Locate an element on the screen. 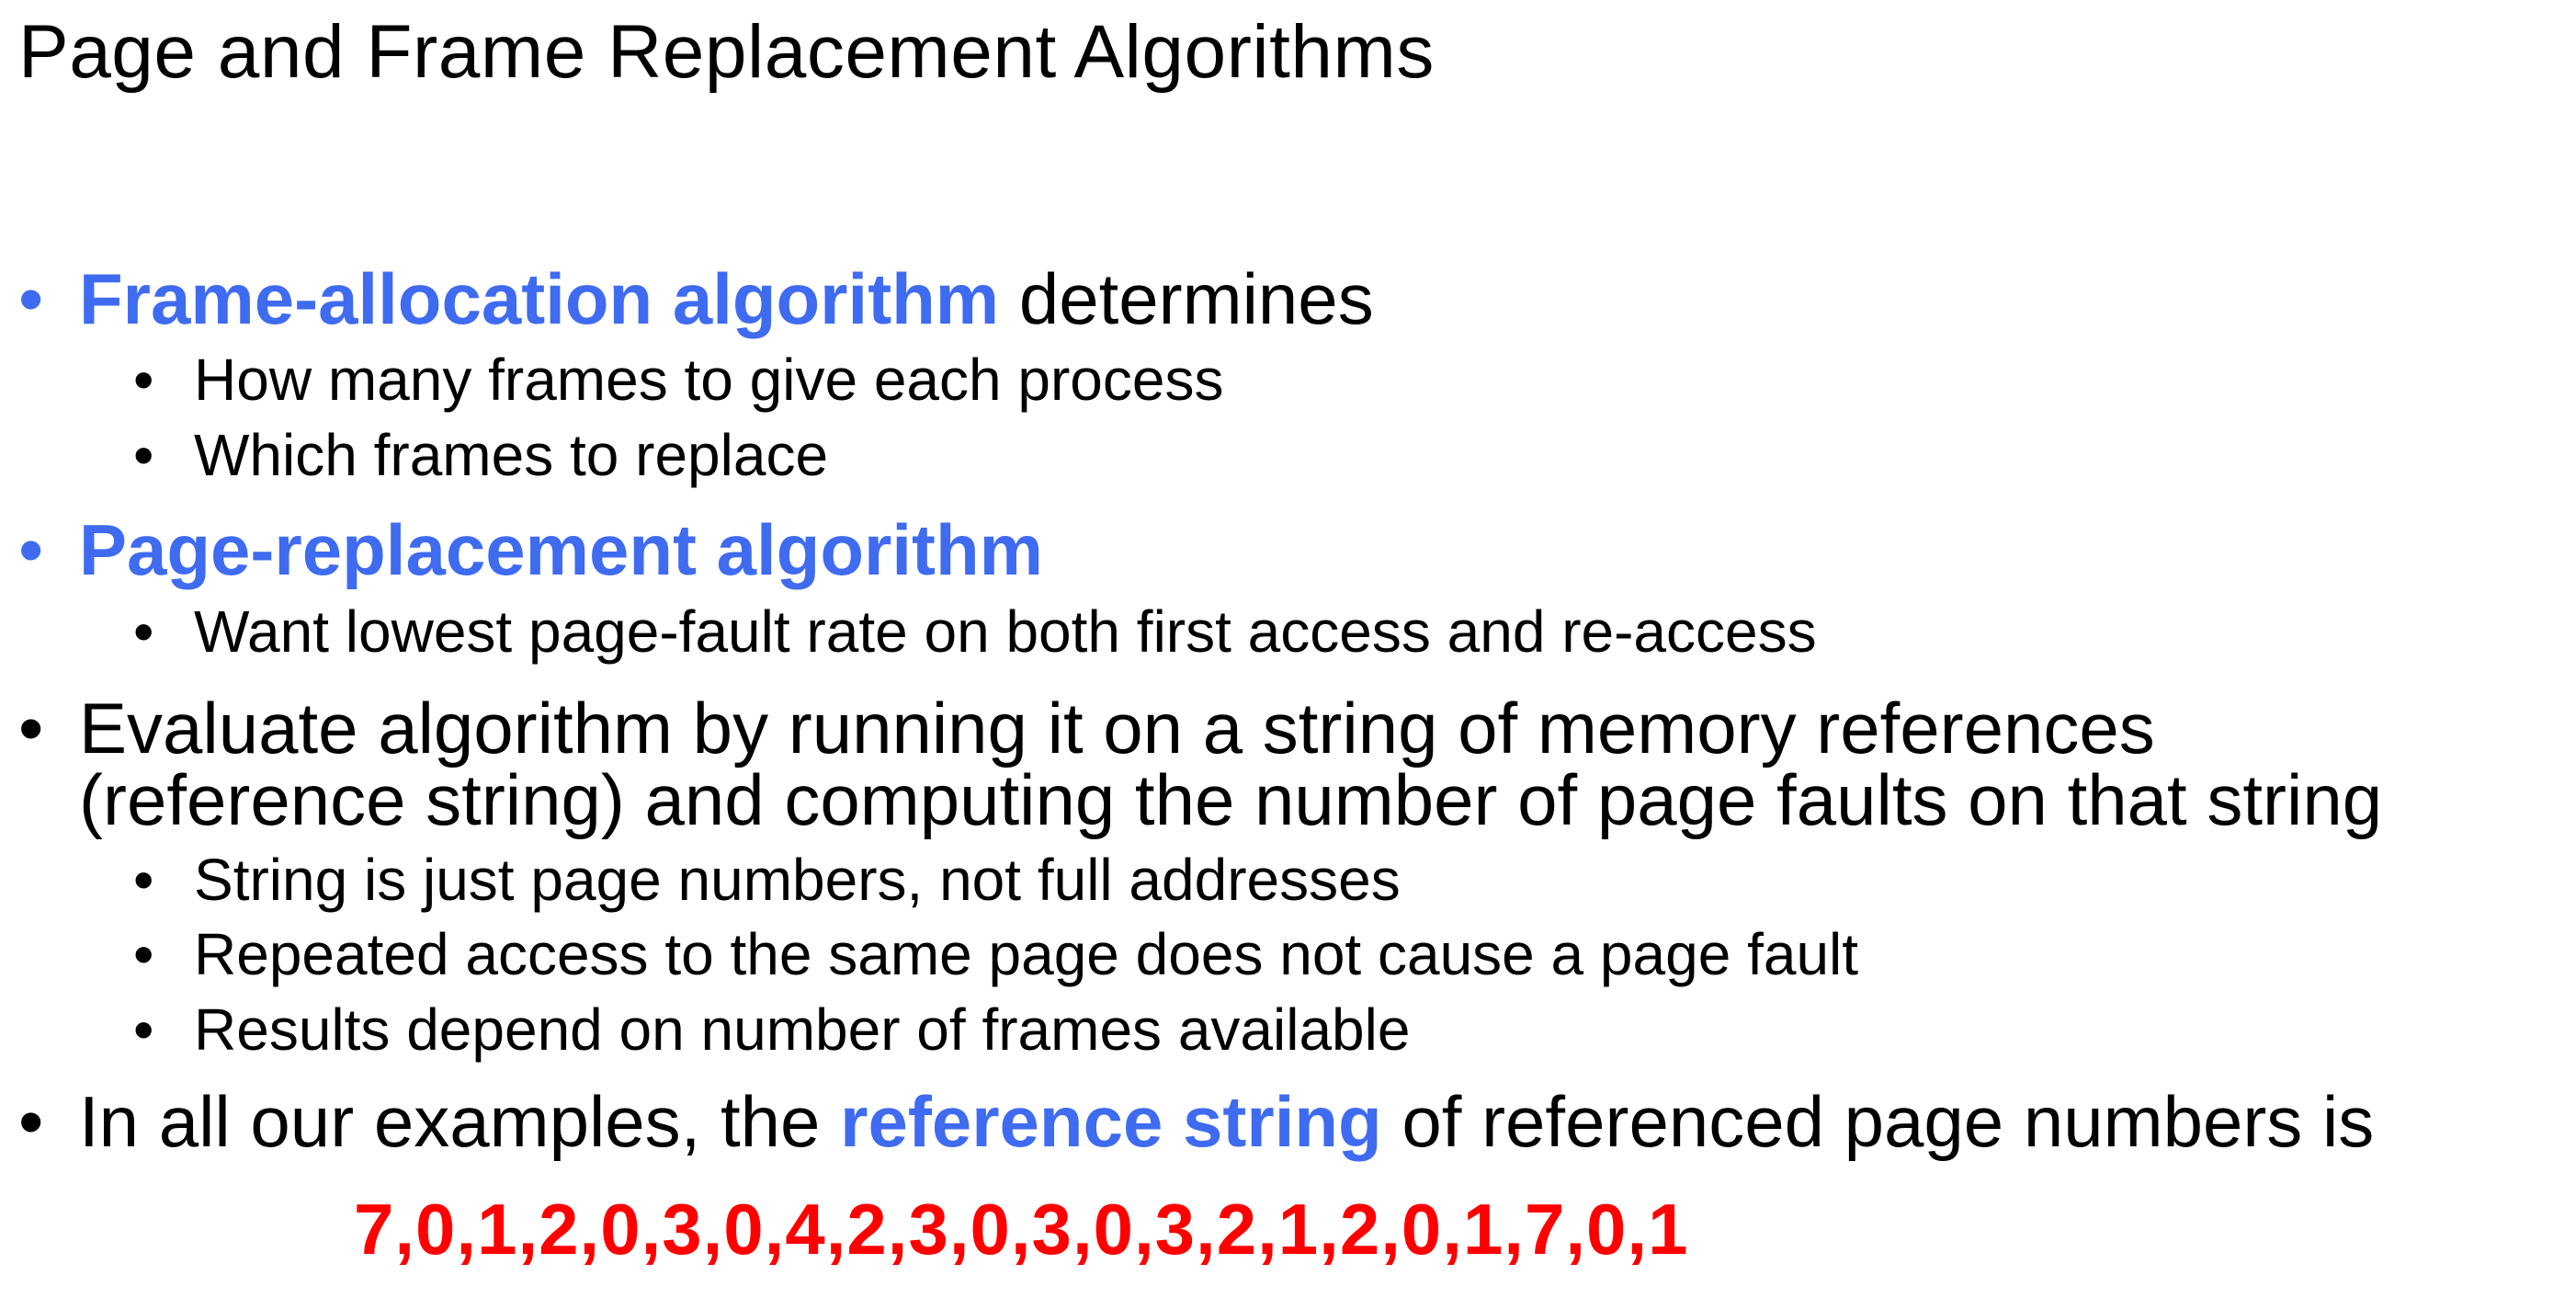  term-page-replacement: Page-replacement algorithm is located at coordinates (561, 549).